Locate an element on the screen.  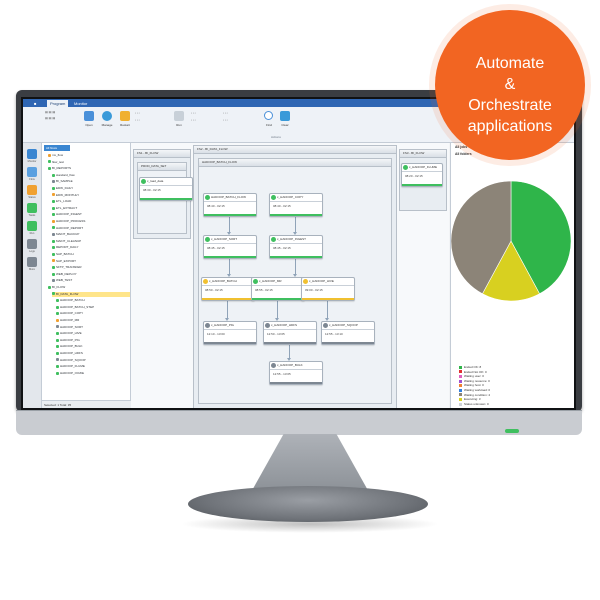
clear-button: Clear is located at coordinates (285, 122).